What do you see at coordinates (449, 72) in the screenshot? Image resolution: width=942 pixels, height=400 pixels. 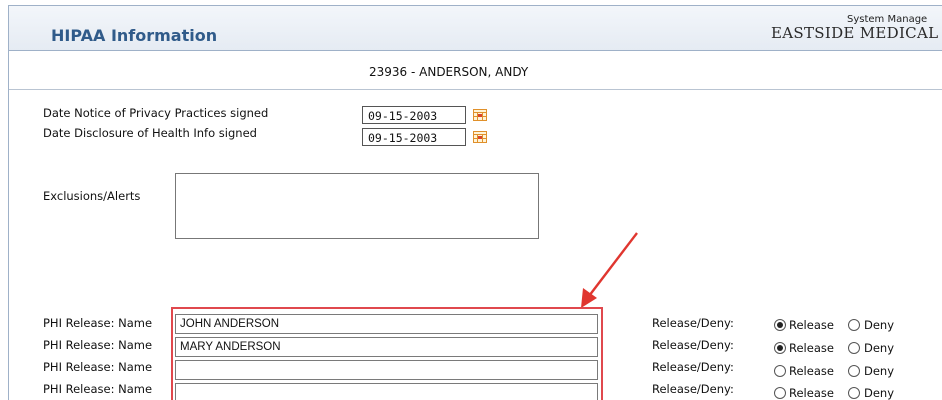 I see `patient-name: 23936 - ANDERSON, ANDY` at bounding box center [449, 72].